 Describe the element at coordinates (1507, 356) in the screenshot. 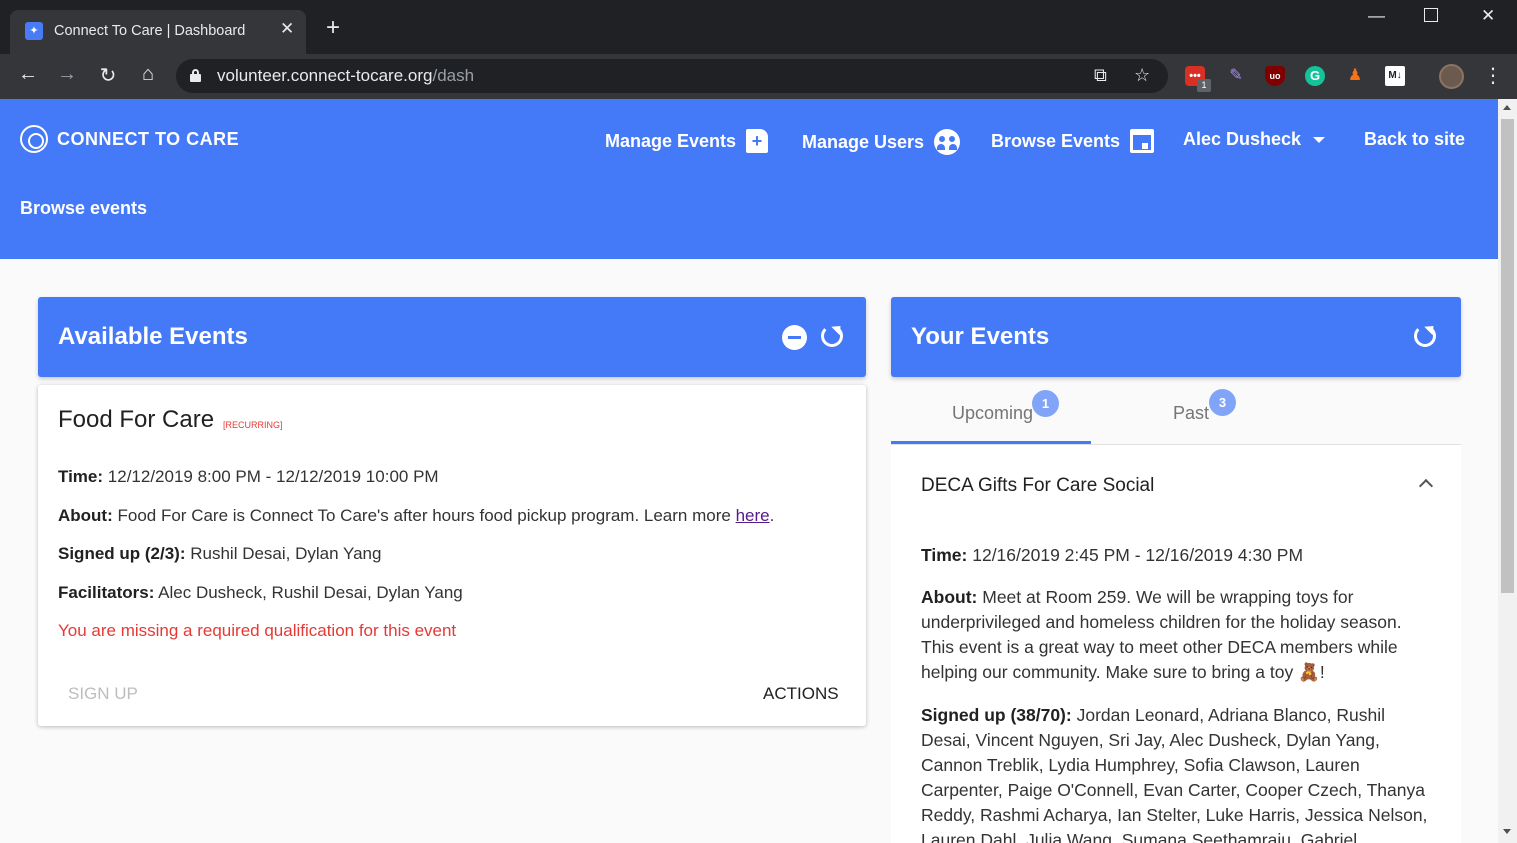

I see `scroll-thumb` at that location.